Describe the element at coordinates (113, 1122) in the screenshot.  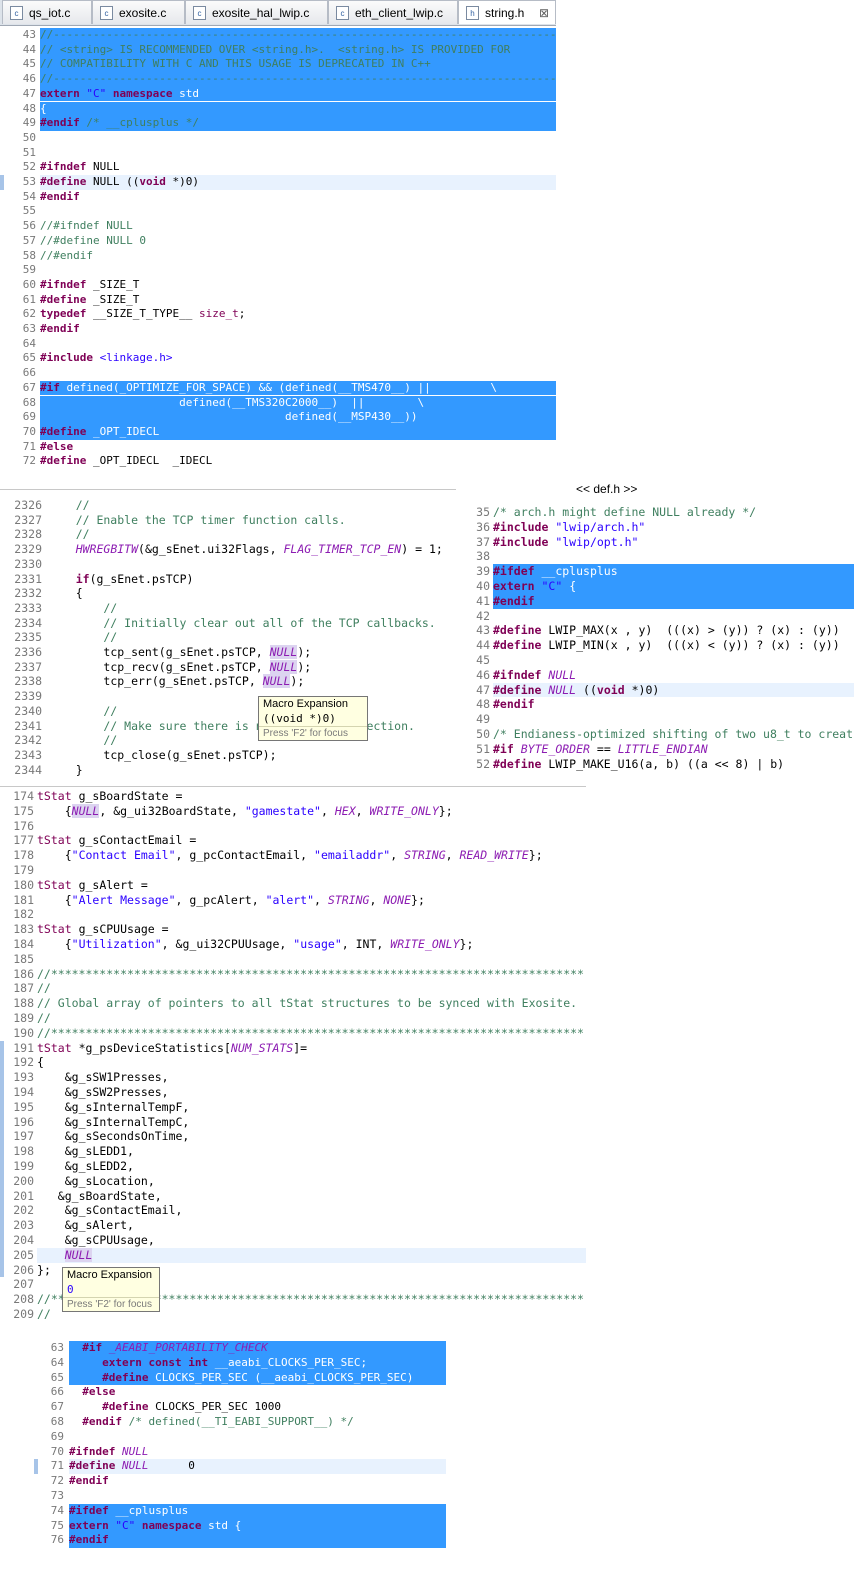
I see `code-line: &g_sInternalTempC,` at that location.